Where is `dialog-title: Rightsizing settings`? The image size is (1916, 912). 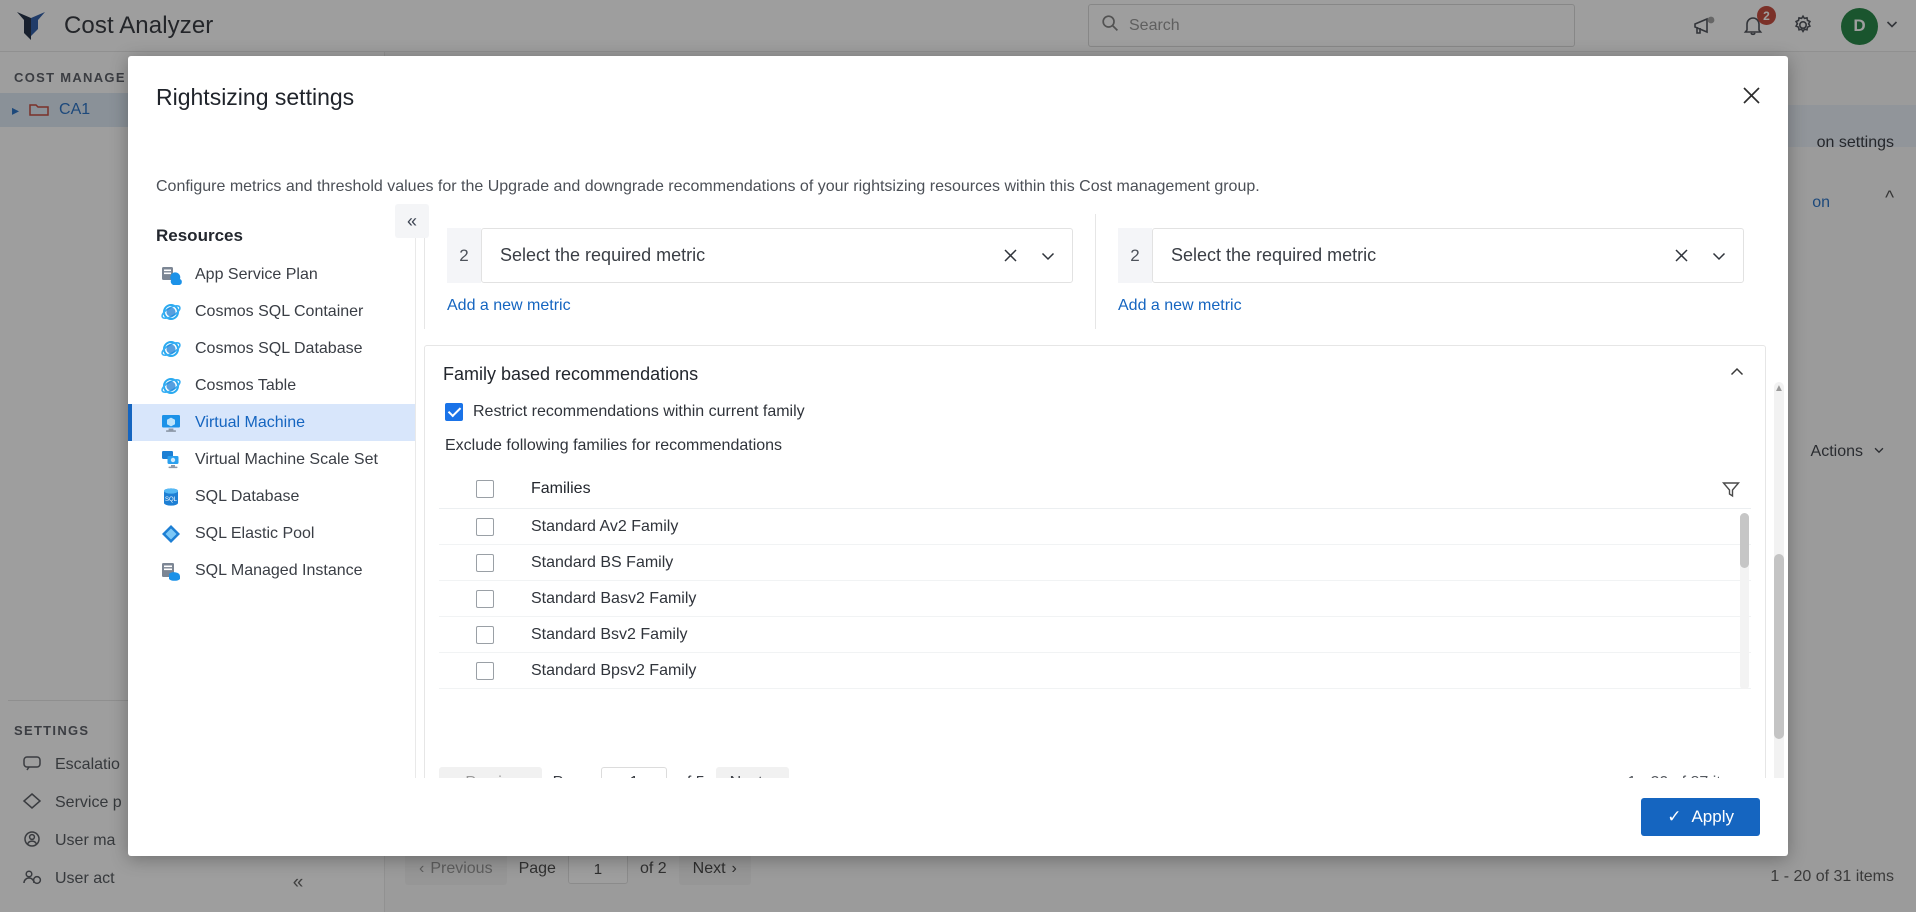
dialog-title: Rightsizing settings is located at coordinates (255, 97).